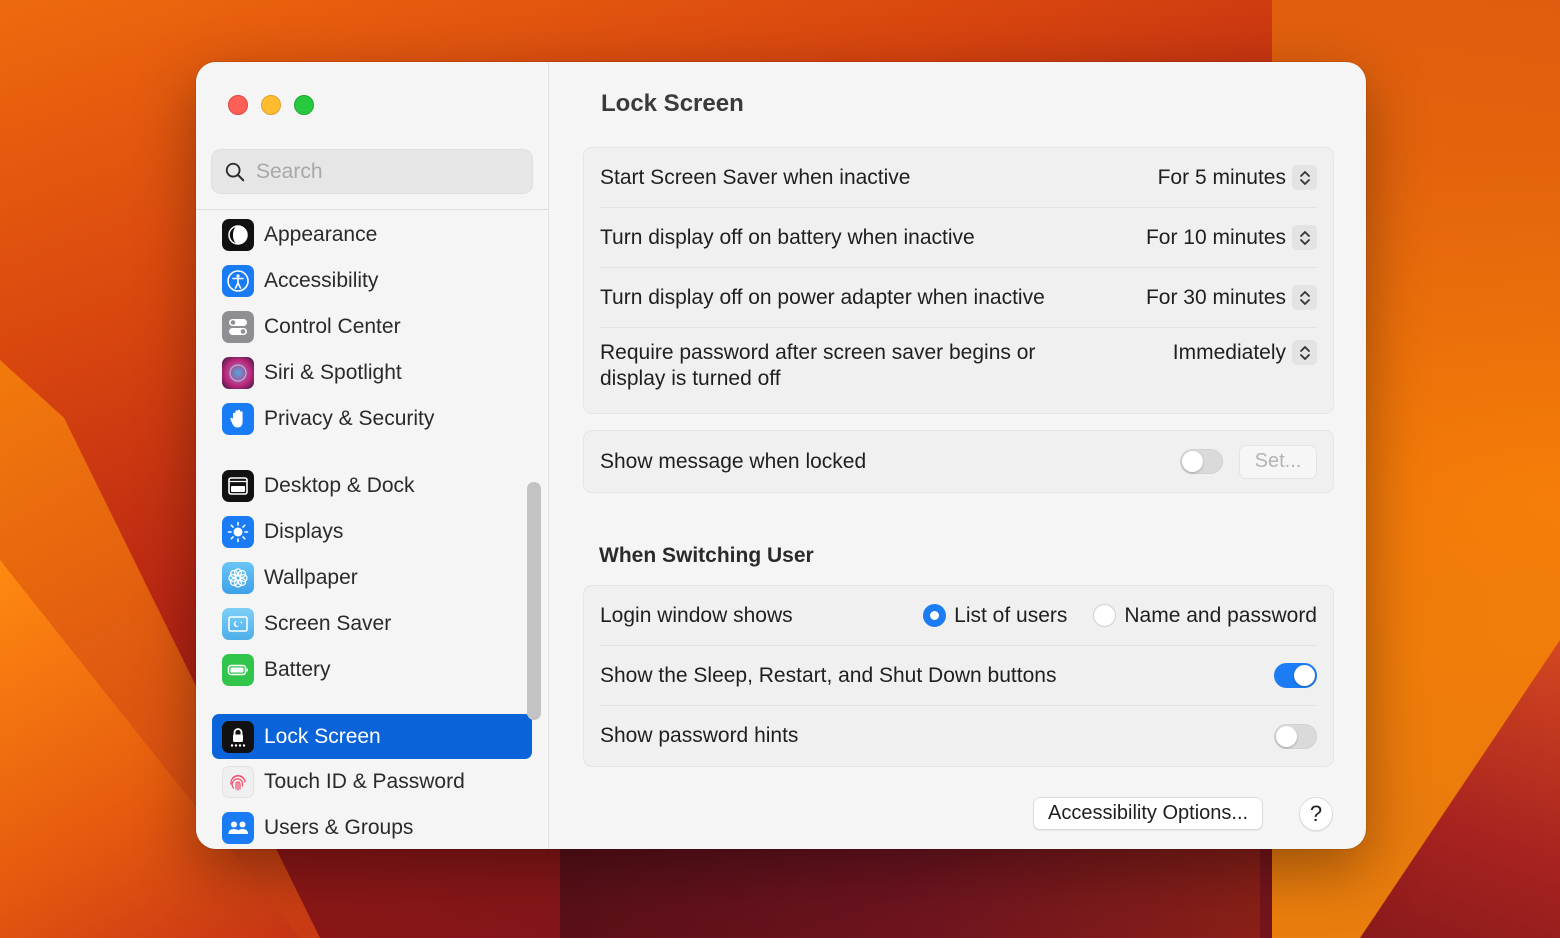 The width and height of the screenshot is (1560, 938). I want to click on sidebar-item-label: Accessibility, so click(321, 280).